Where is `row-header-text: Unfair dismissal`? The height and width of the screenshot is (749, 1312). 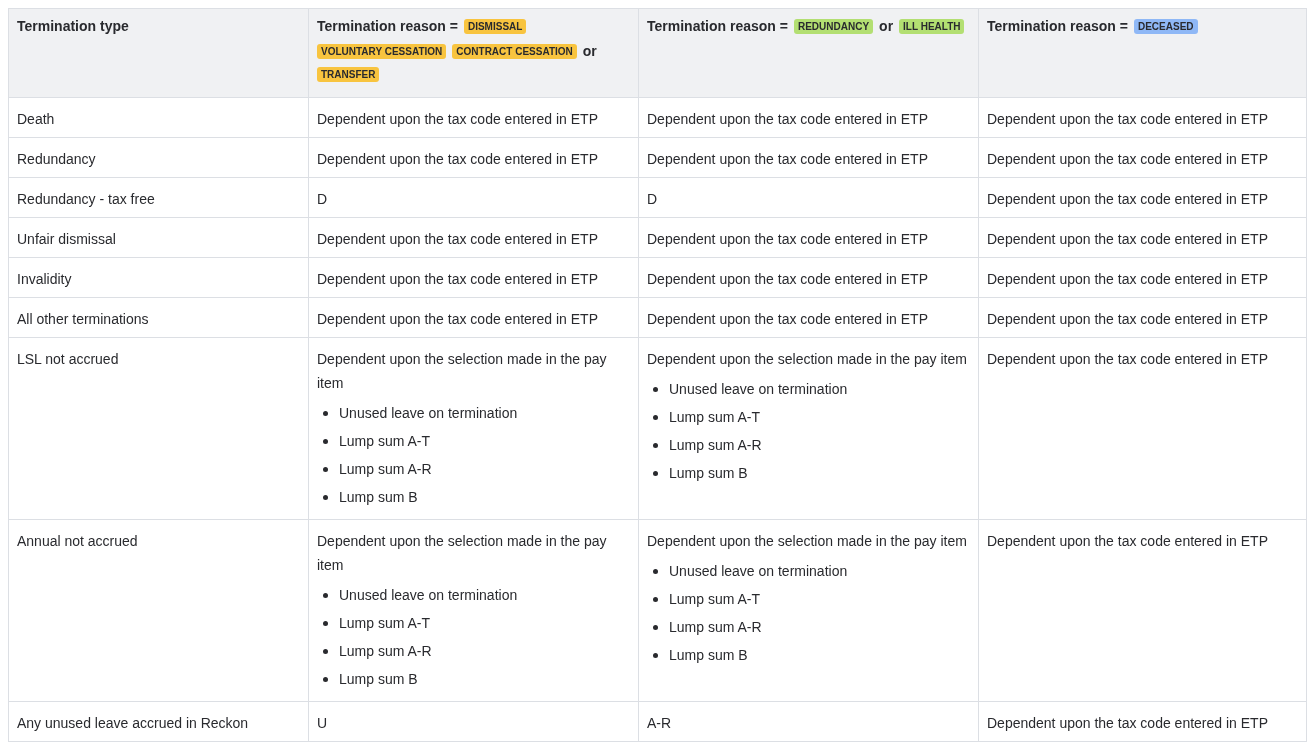 row-header-text: Unfair dismissal is located at coordinates (67, 239).